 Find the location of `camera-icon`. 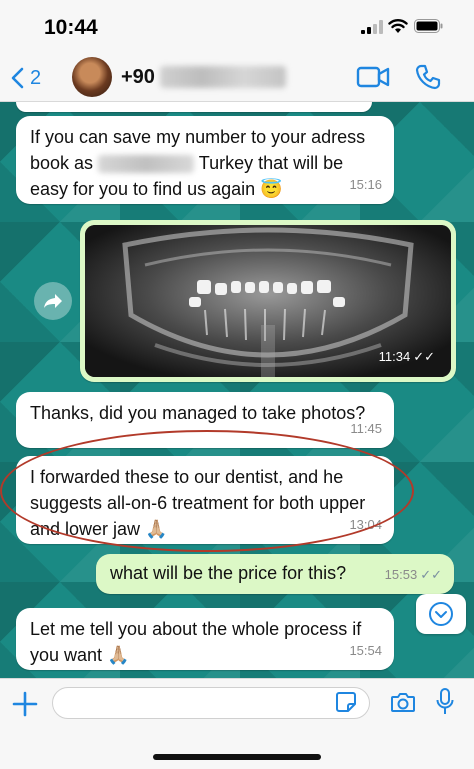

camera-icon is located at coordinates (403, 702).